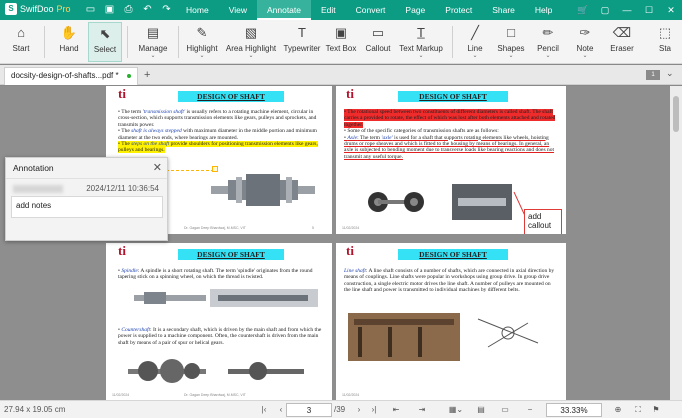 The image size is (682, 418). What do you see at coordinates (302, 32) in the screenshot?
I see `typewriter-icon: T` at bounding box center [302, 32].